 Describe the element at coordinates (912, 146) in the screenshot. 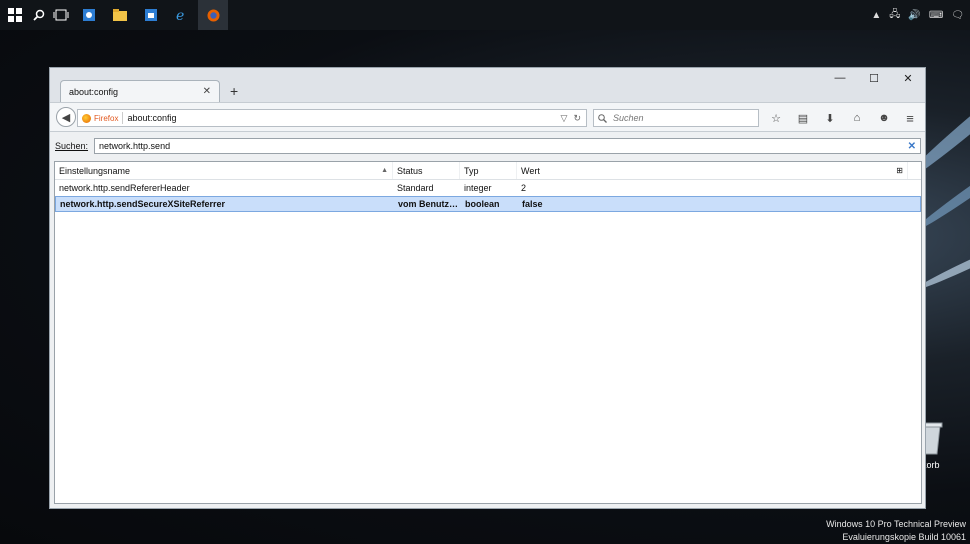

I see `clear-filter-icon: ✕` at that location.